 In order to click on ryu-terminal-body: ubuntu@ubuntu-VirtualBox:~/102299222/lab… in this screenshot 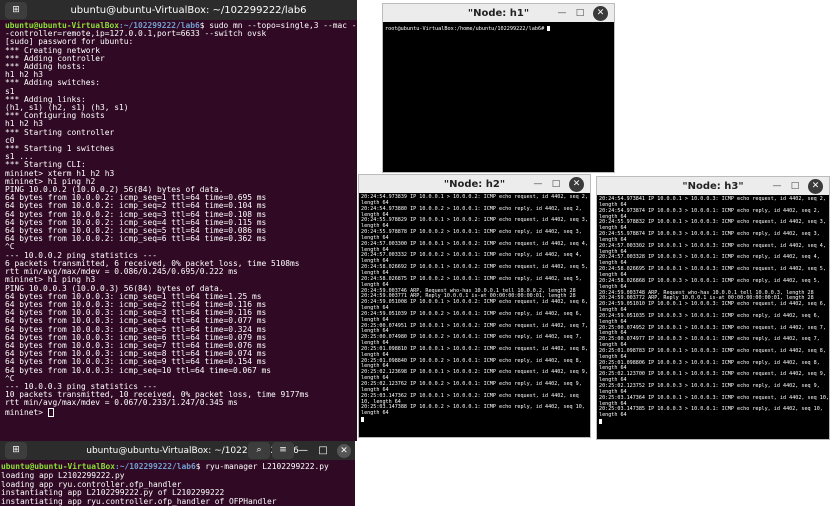, I will do `click(177, 483)`.